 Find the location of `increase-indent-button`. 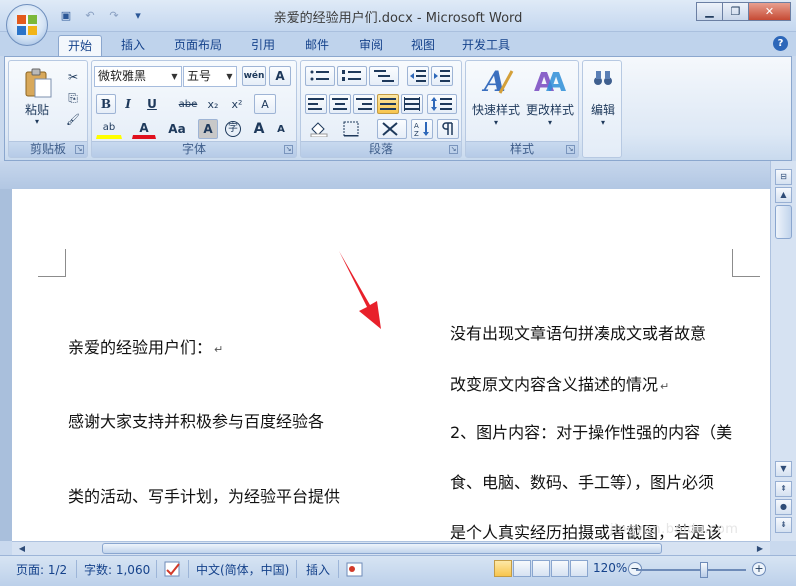

increase-indent-button is located at coordinates (442, 76).